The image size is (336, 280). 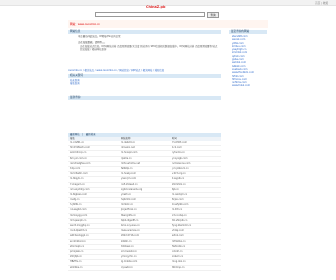 I want to click on recent-title: 最新查询, so click(x=144, y=98).